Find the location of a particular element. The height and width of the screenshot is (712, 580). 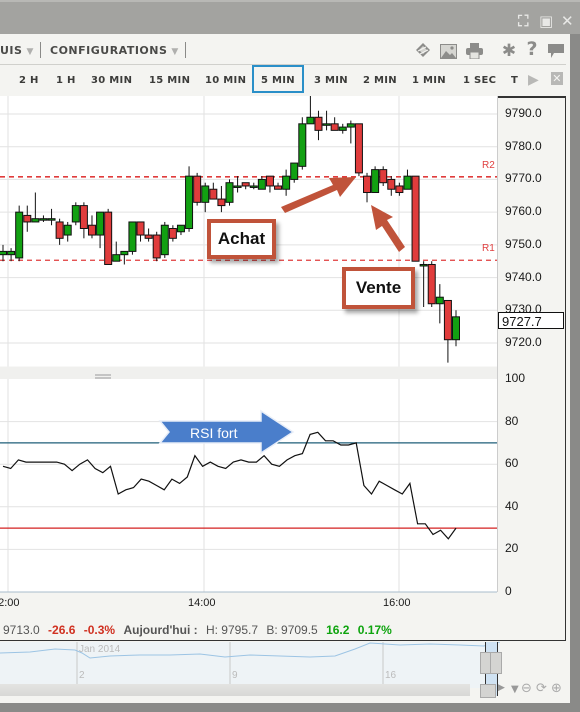

rsi-strong-label: RSI fort is located at coordinates (214, 433).